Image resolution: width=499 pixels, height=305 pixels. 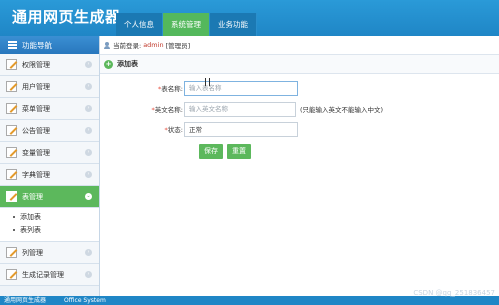 I want to click on app-header: 通用网页生成器 个人信息 系统管理 业务功能, so click(x=249, y=18).